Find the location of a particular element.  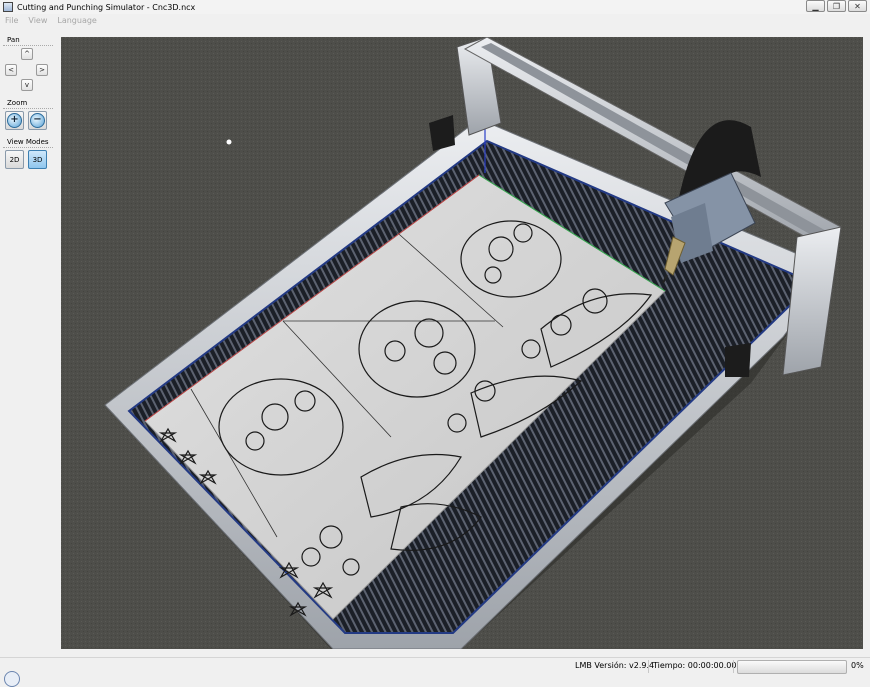

menu-file: File is located at coordinates (11, 20).